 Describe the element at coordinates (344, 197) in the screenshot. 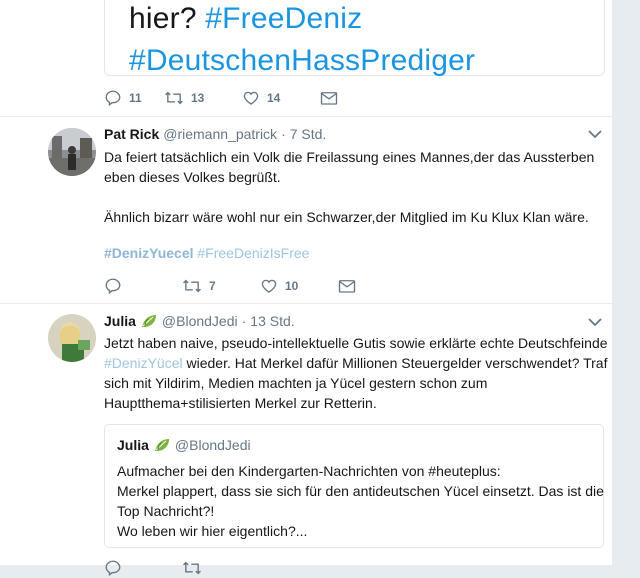

I see `tweet-line` at that location.